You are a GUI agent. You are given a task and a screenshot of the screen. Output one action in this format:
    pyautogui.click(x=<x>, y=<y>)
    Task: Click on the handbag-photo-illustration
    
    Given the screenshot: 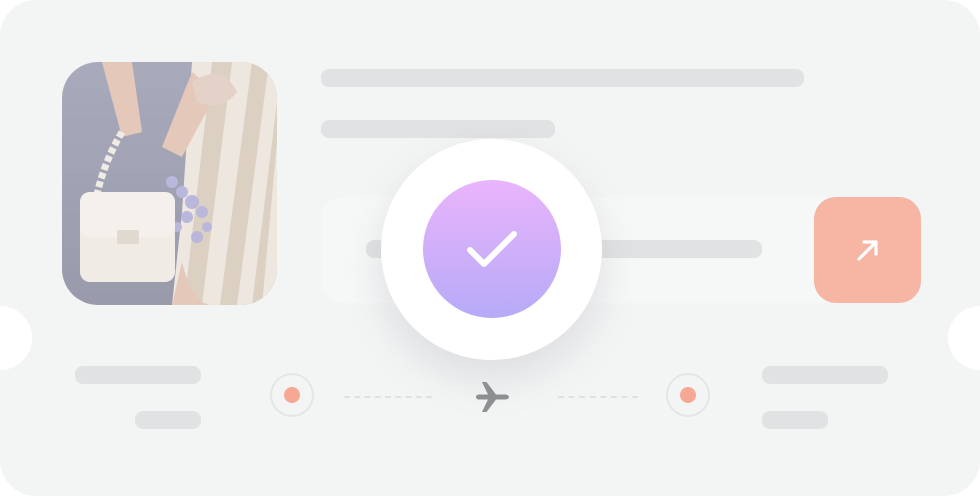 What is the action you would take?
    pyautogui.click(x=169, y=183)
    